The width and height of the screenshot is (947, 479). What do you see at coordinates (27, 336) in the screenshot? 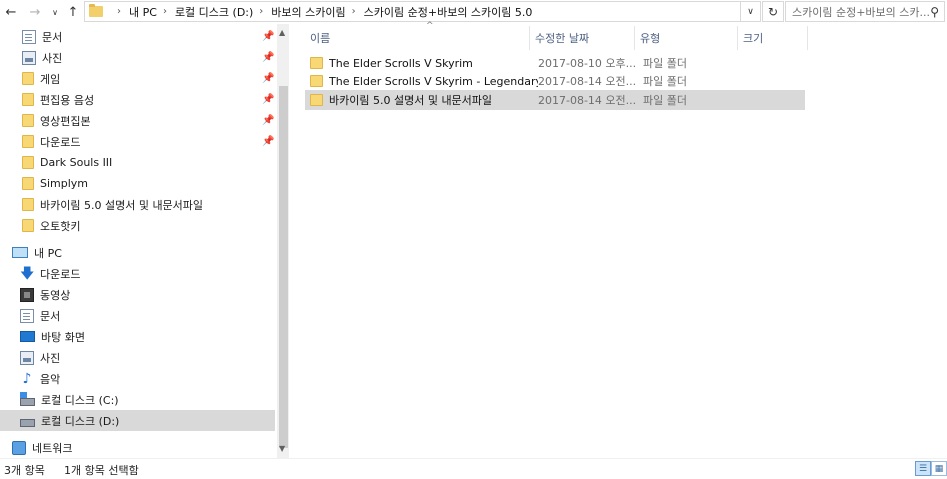
I see `desktop-icon` at bounding box center [27, 336].